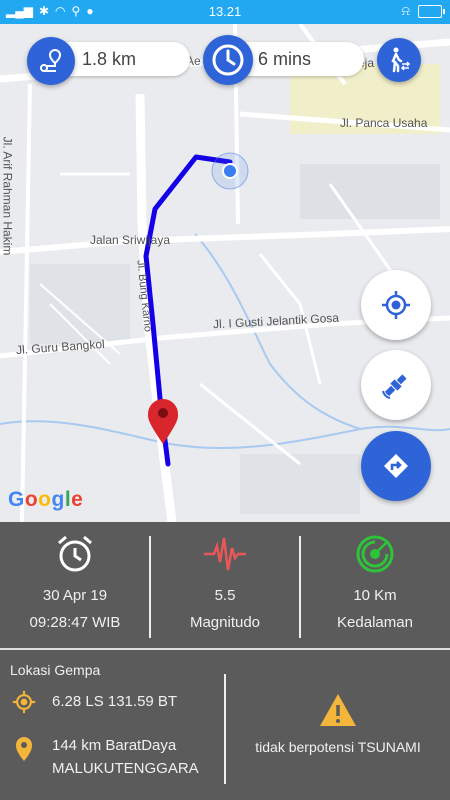 The image size is (450, 800). I want to click on duration-value: 6 mins, so click(285, 58).